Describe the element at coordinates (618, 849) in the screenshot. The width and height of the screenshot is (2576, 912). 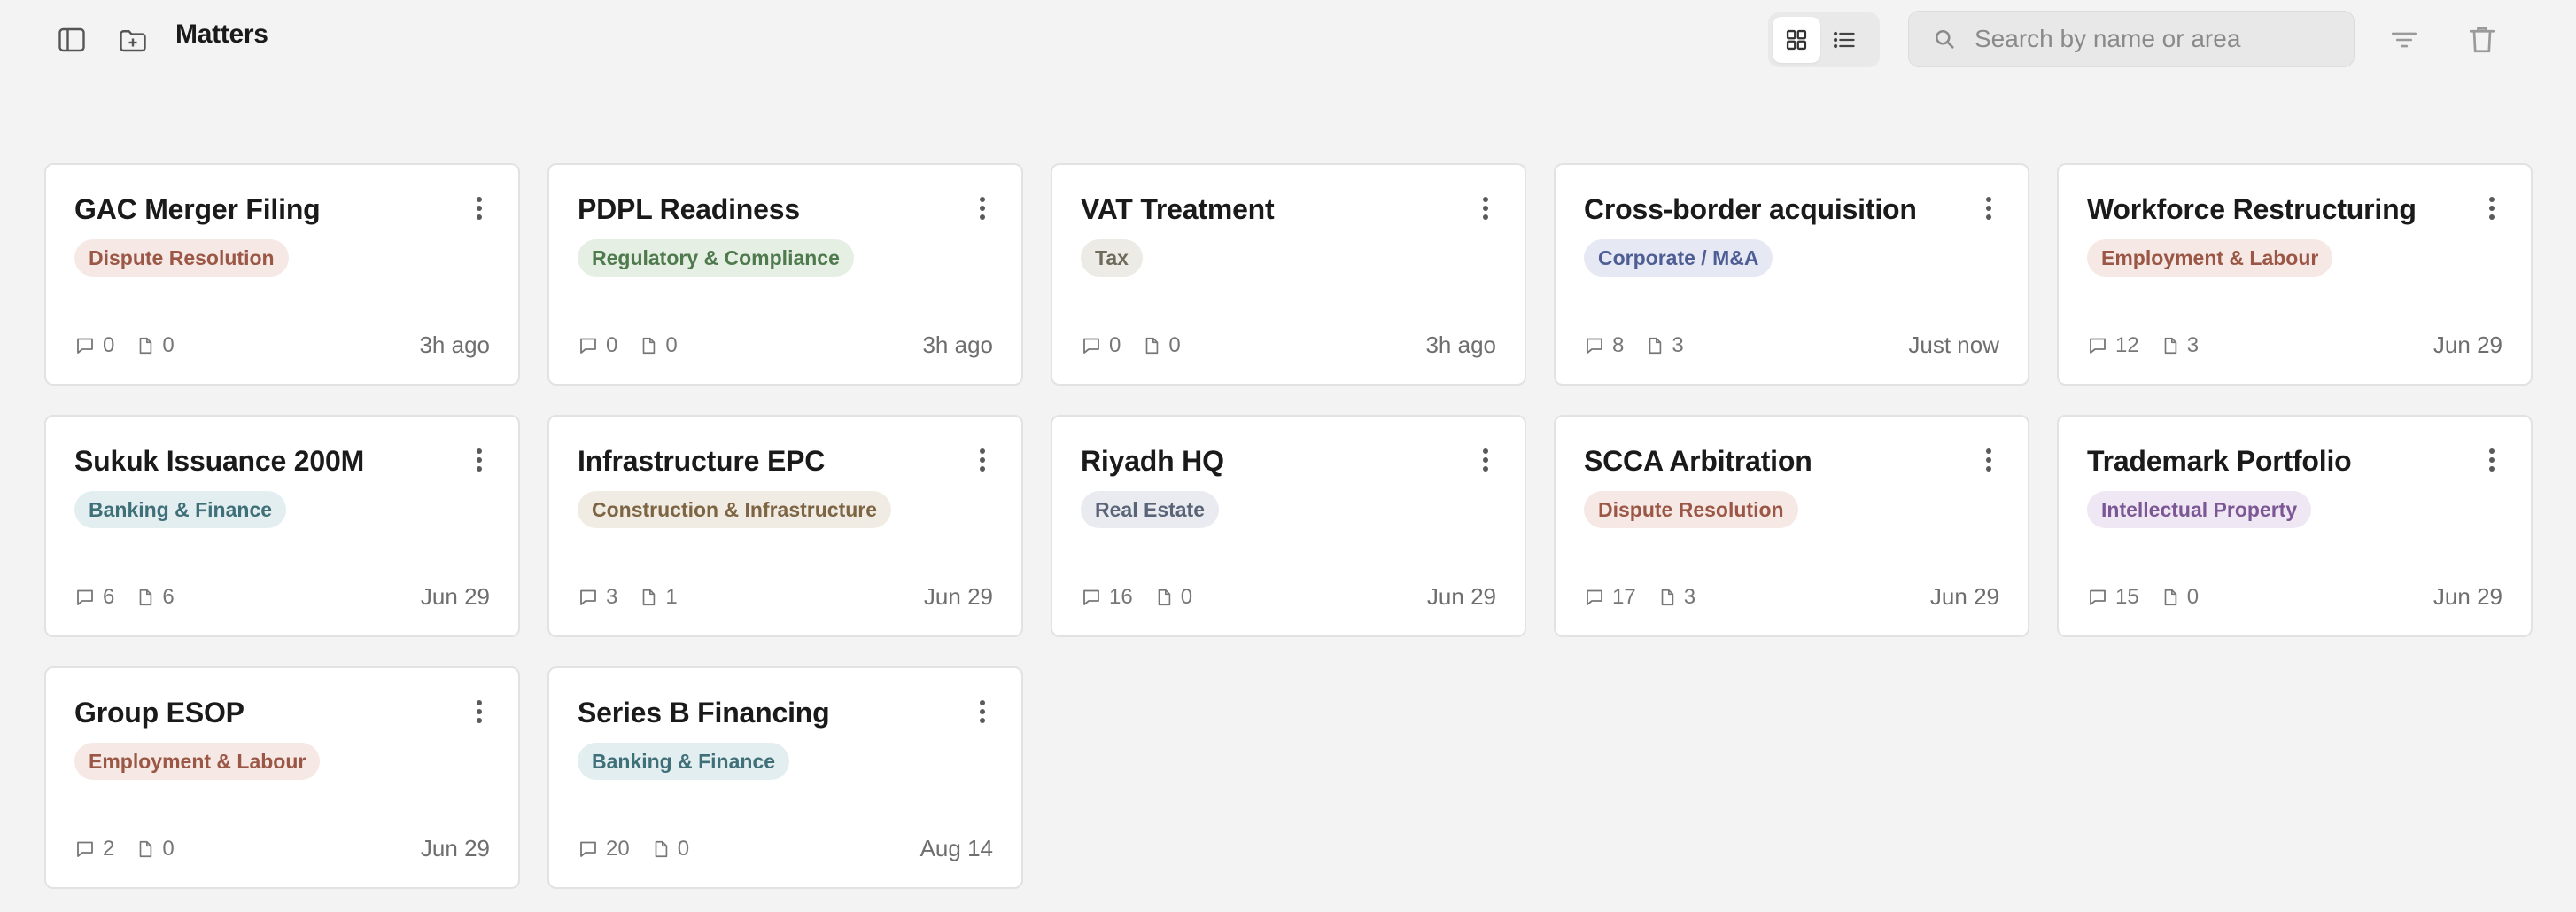
I see `comment-count-value: 20` at that location.